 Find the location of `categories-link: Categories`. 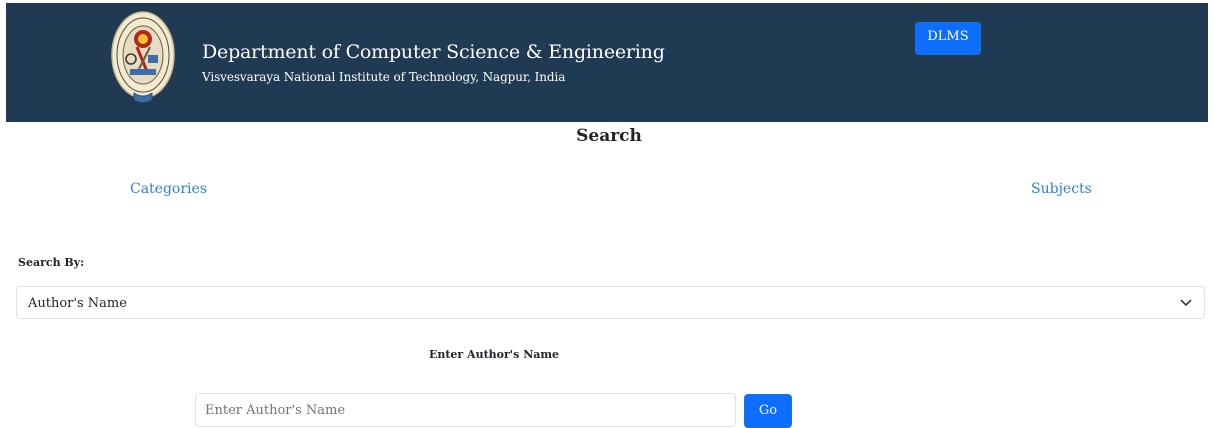

categories-link: Categories is located at coordinates (168, 189).